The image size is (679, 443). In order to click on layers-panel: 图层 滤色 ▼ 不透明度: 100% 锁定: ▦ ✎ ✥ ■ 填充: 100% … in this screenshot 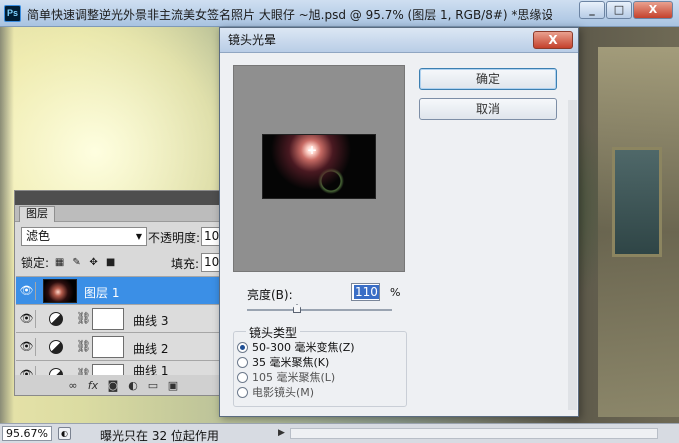, I will do `click(117, 293)`.